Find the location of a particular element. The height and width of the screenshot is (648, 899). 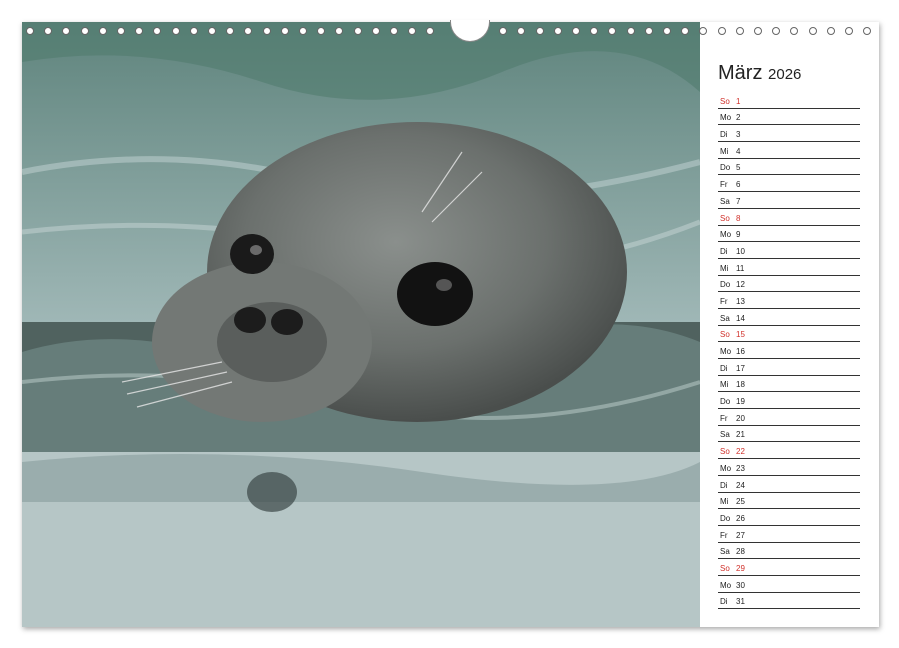

day-number: 21 is located at coordinates (740, 434).